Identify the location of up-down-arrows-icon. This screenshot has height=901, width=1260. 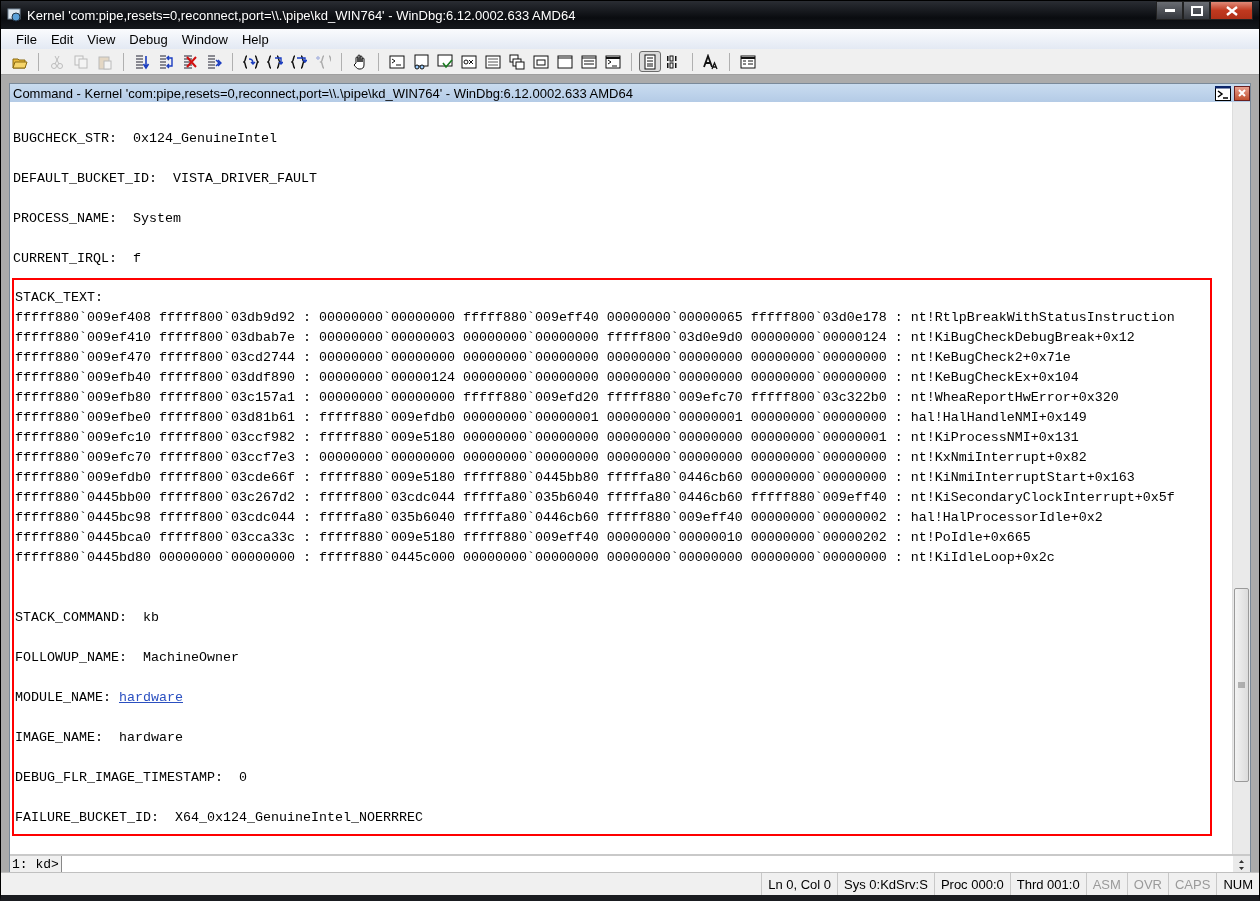
(1241, 865).